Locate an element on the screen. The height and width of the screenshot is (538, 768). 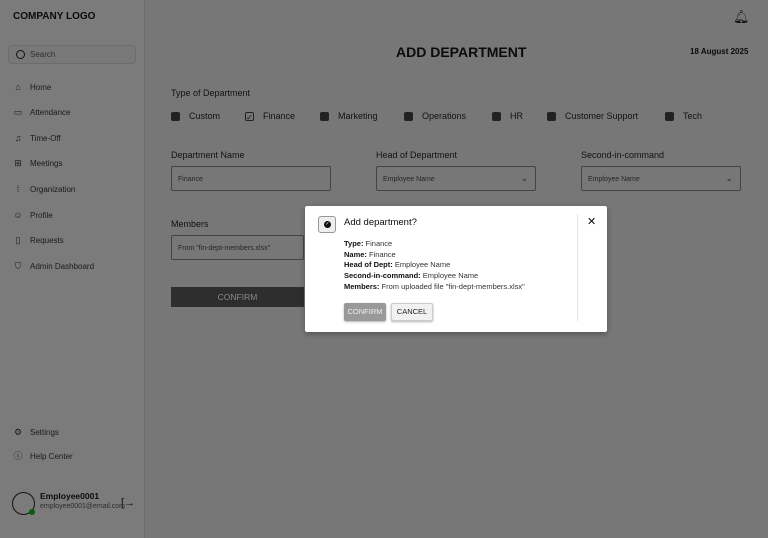
sidebar-item-help-center: ⓘ Help Center is located at coordinates (43, 456).